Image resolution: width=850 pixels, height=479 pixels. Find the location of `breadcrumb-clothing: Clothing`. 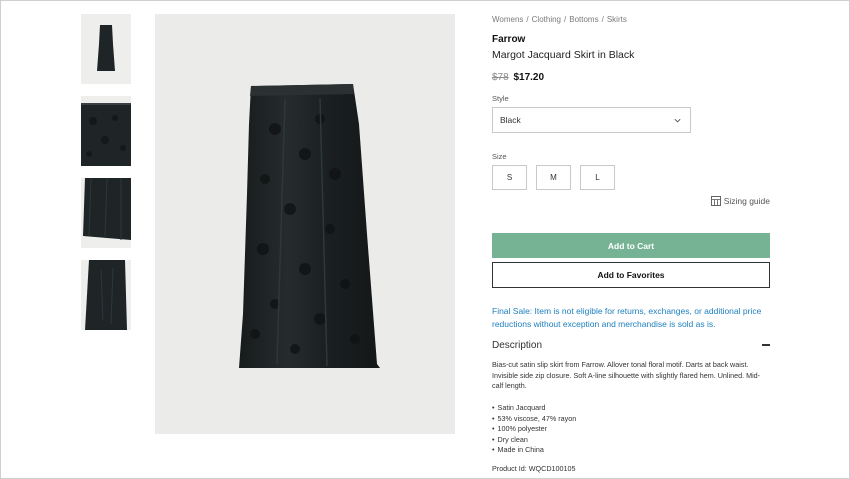

breadcrumb-clothing: Clothing is located at coordinates (546, 19).